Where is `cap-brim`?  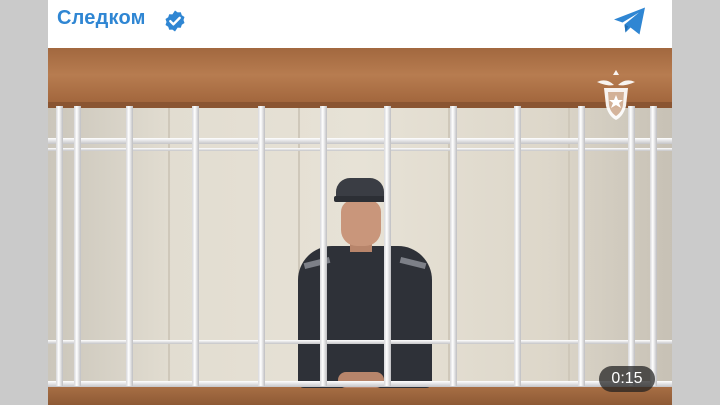 cap-brim is located at coordinates (360, 199).